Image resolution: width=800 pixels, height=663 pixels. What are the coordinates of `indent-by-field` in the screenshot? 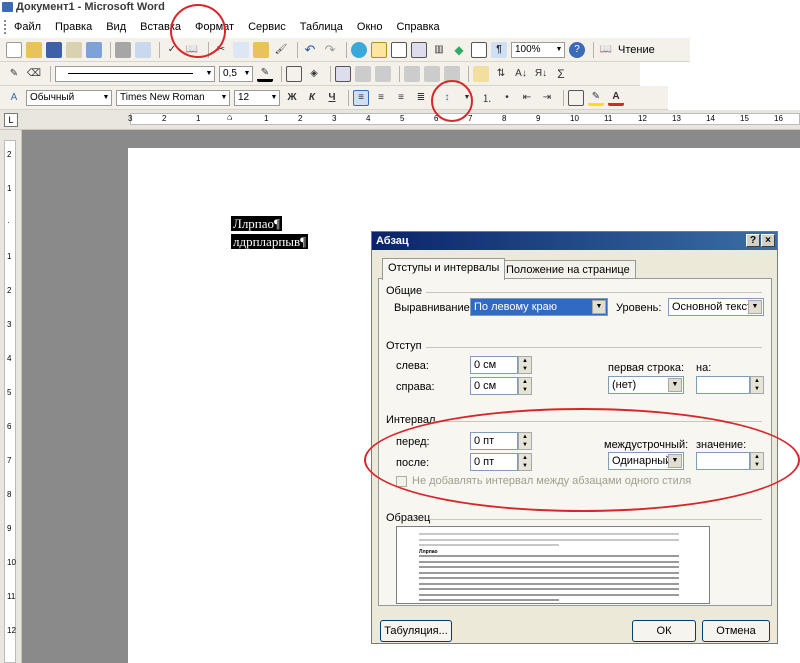 It's located at (723, 385).